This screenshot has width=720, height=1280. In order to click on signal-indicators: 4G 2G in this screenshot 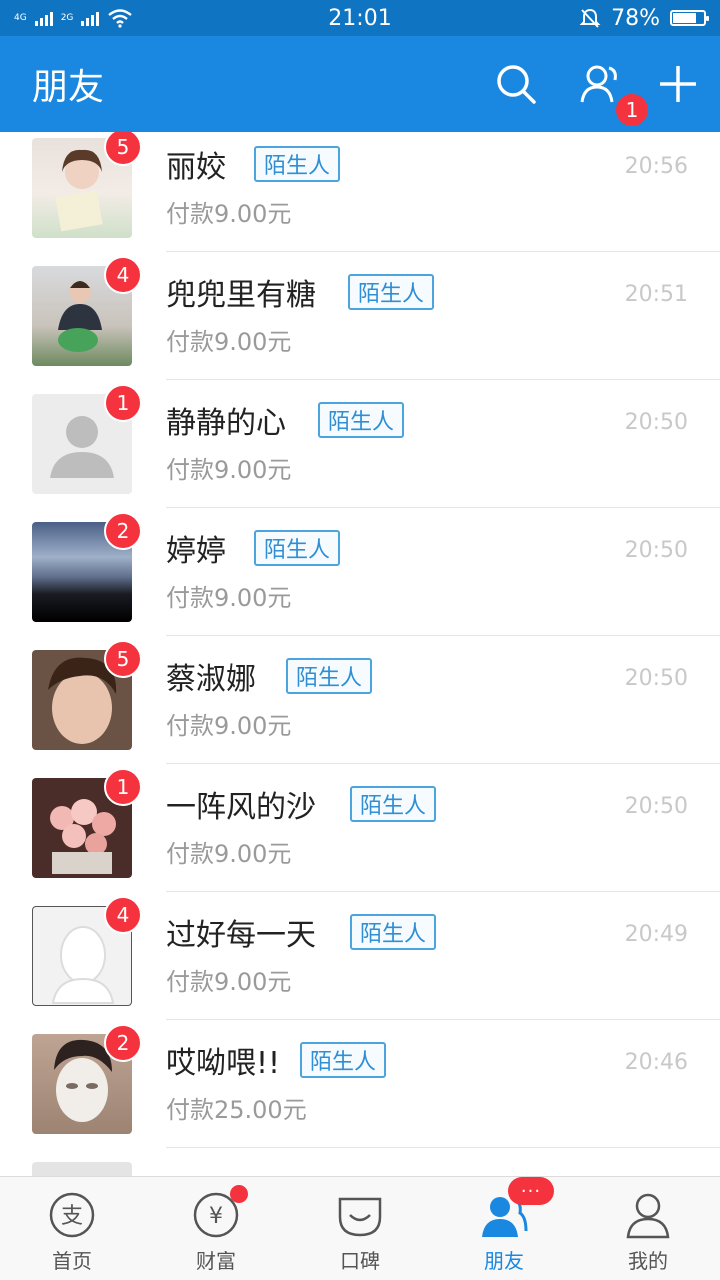, I will do `click(73, 18)`.